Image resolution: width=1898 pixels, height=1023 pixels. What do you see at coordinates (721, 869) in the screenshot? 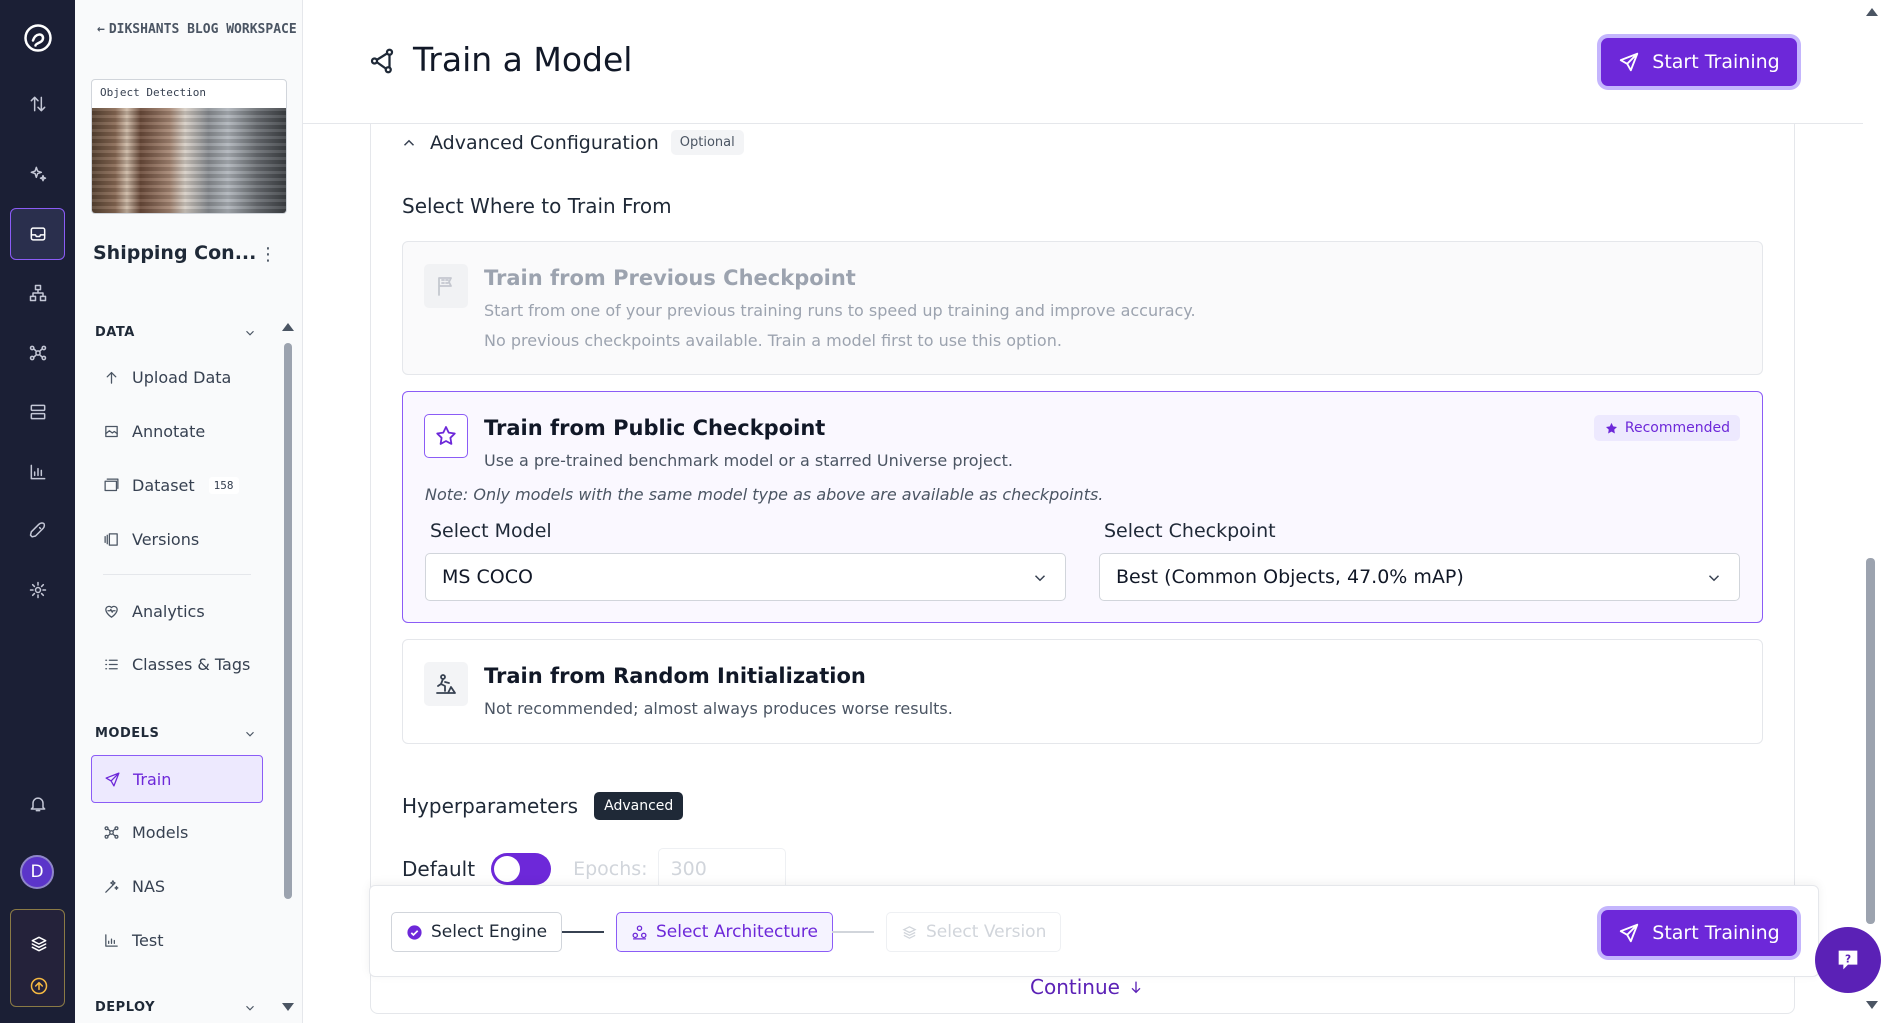
I see `epochs-input: 300` at bounding box center [721, 869].